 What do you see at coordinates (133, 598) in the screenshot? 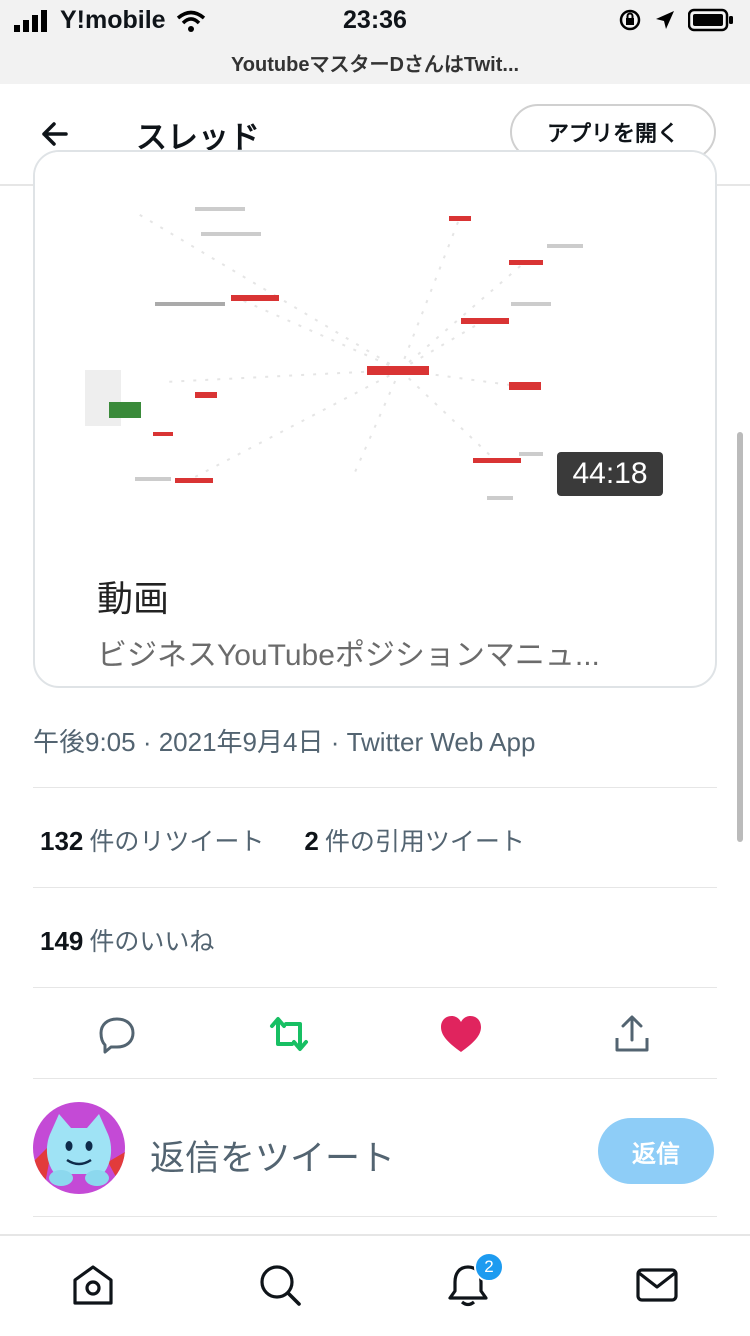
I see `video-title: 動画` at bounding box center [133, 598].